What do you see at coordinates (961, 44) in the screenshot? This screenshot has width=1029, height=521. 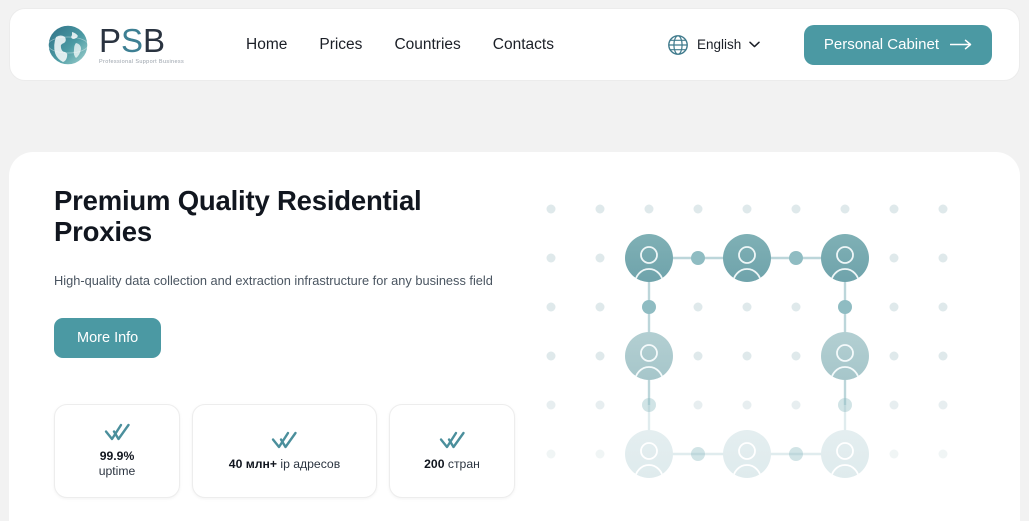 I see `arrow-right-icon` at bounding box center [961, 44].